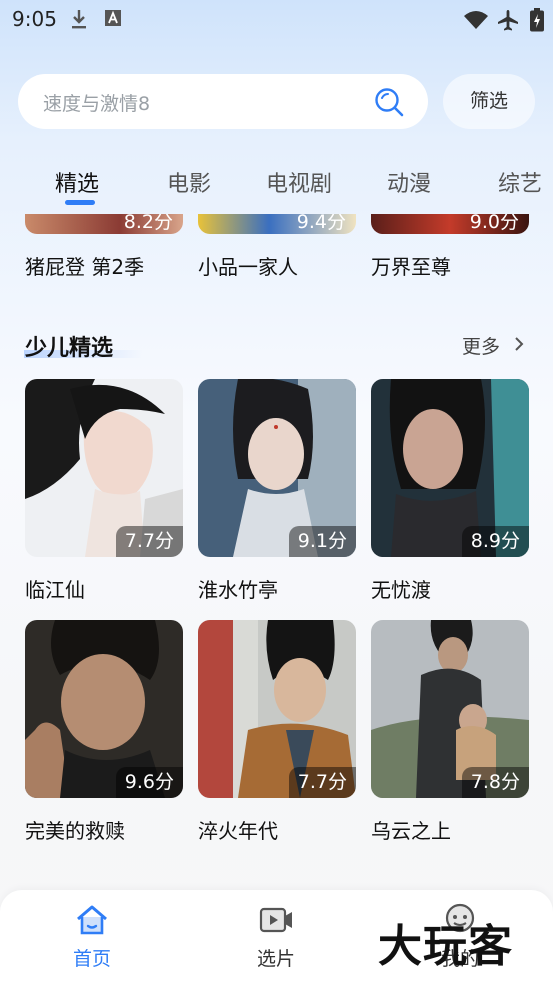 This screenshot has height=984, width=553. I want to click on item-title: 淬火年代, so click(238, 829).